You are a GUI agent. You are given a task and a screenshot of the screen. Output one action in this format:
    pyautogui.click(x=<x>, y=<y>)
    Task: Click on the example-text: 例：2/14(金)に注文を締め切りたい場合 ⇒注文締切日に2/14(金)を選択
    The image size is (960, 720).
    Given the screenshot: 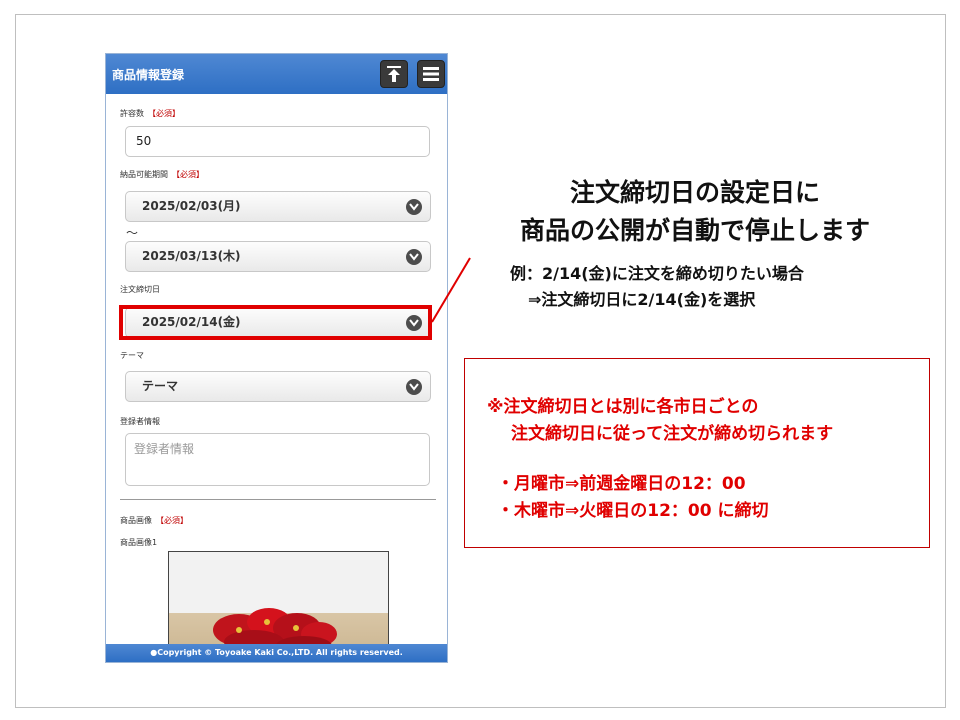 What is the action you would take?
    pyautogui.click(x=657, y=287)
    